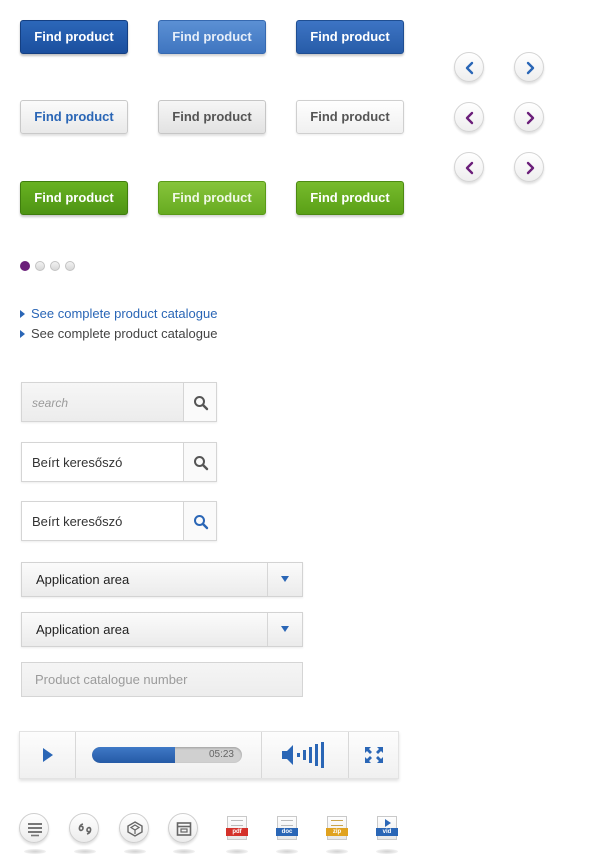 The image size is (600, 868). I want to click on window-icon, so click(184, 829).